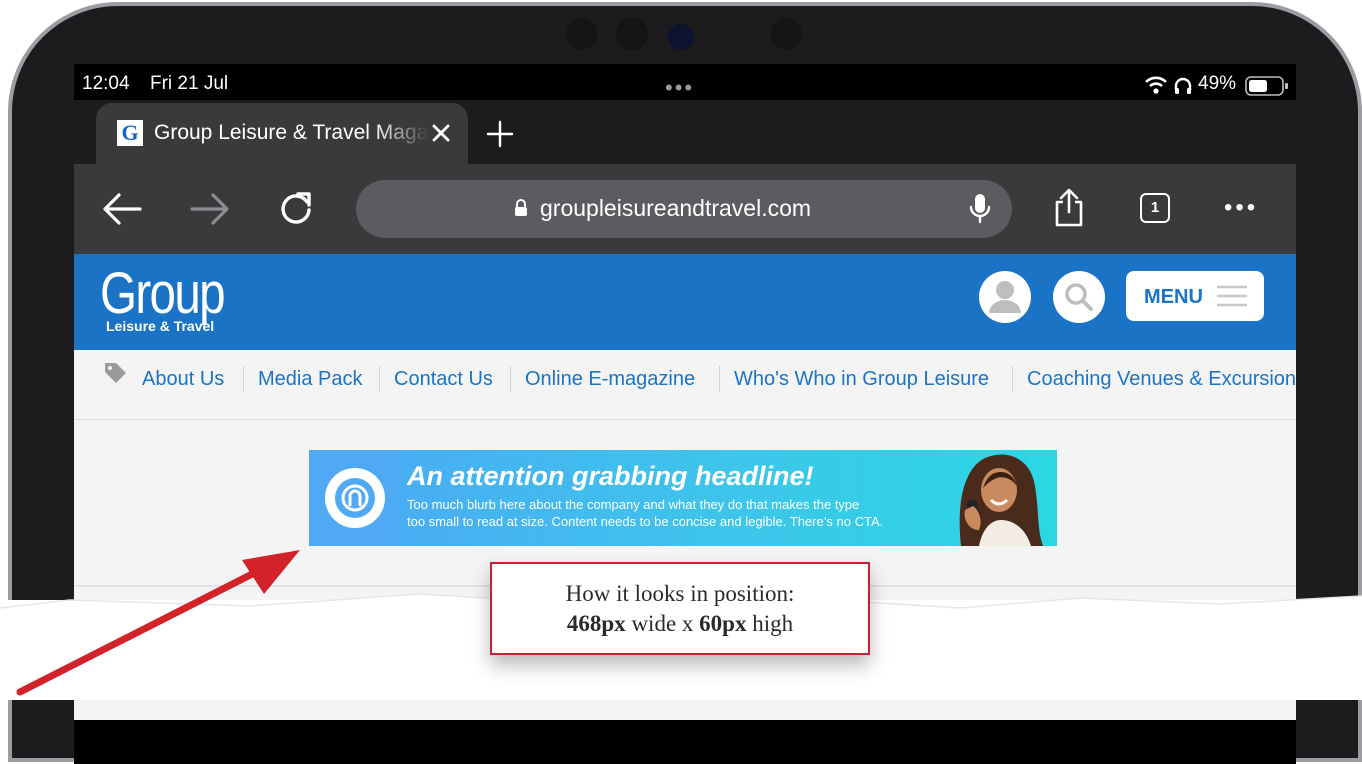 This screenshot has height=764, width=1362. I want to click on nav-link-clip: Coaching Venues & Excursions, so click(1161, 380).